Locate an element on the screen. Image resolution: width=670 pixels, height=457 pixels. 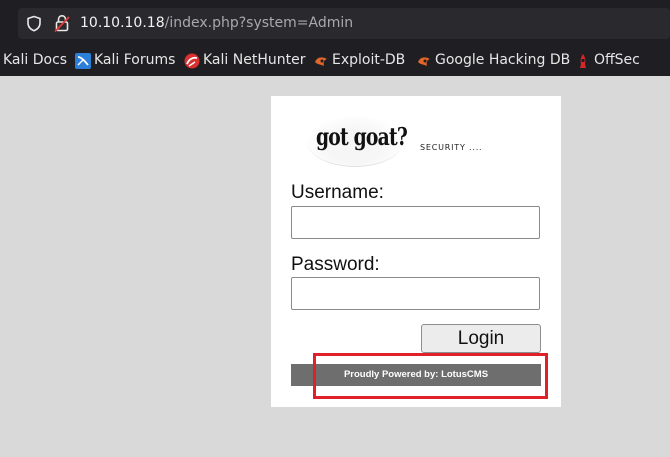
url-text: 10.10.10.18/index.php?system=Admin is located at coordinates (216, 23).